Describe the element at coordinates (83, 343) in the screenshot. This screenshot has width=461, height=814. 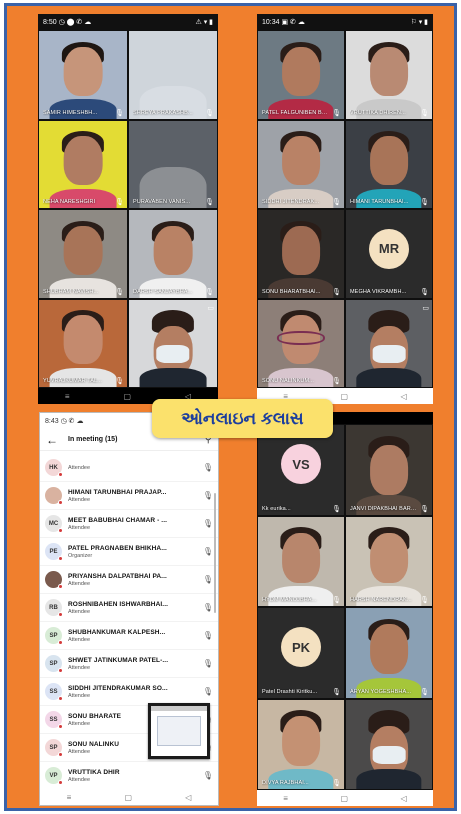
I see `video-tile: YUVRAJKUMAR TAL... 🎙` at that location.